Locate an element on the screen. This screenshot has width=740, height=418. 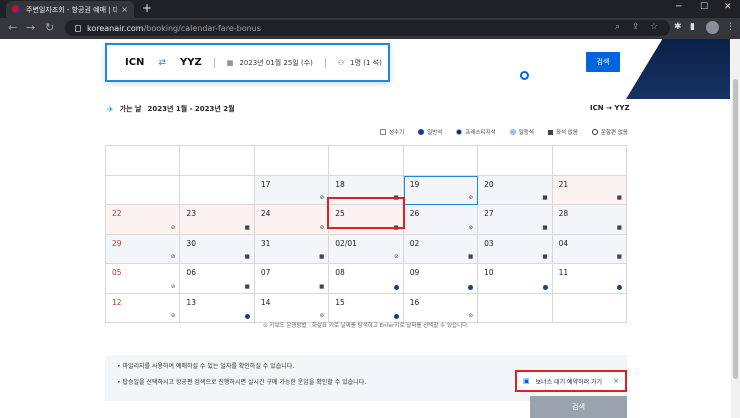
day-number: 03 is located at coordinates (489, 243).